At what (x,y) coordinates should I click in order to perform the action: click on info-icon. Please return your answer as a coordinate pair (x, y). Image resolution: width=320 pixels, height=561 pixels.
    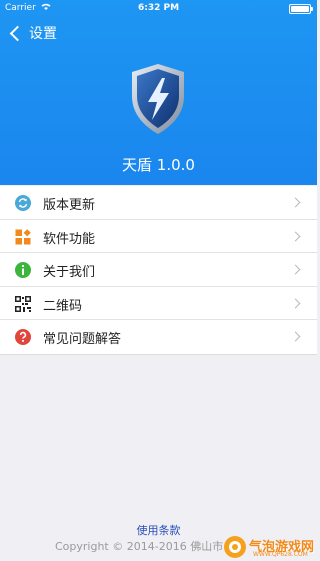
    Looking at the image, I should click on (23, 270).